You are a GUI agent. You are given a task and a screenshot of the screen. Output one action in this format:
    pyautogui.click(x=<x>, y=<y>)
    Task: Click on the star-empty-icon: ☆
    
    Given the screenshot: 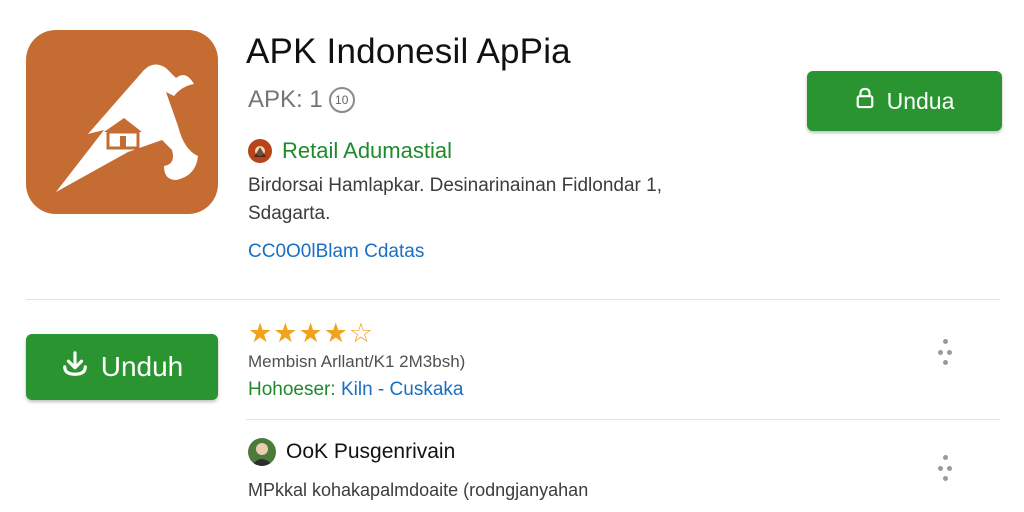 What is the action you would take?
    pyautogui.click(x=361, y=333)
    